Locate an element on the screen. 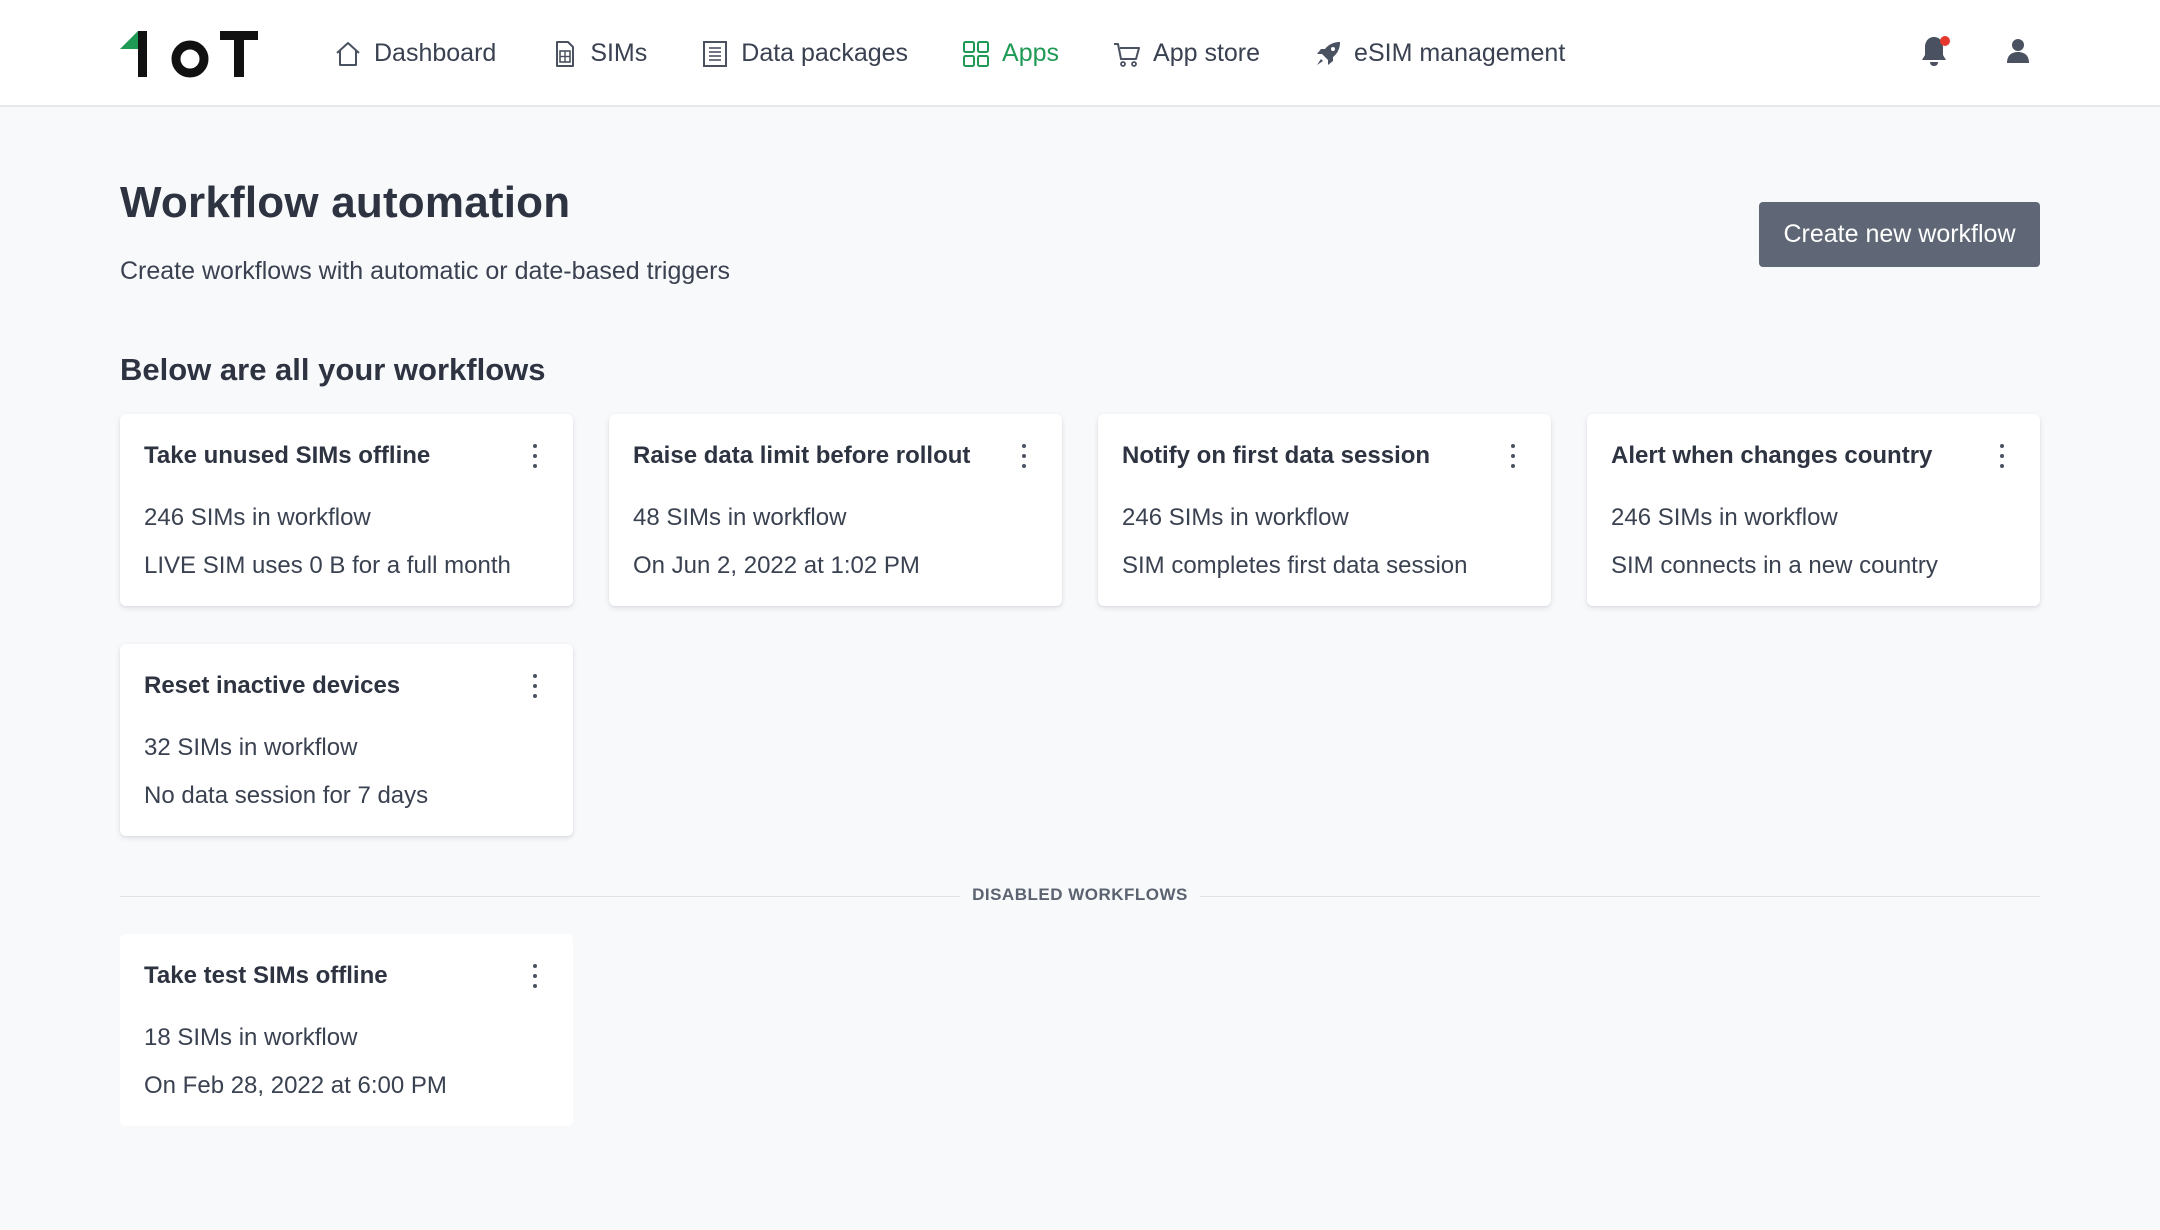  workflow-sim-count: 32 SIMs in workflow is located at coordinates (251, 747).